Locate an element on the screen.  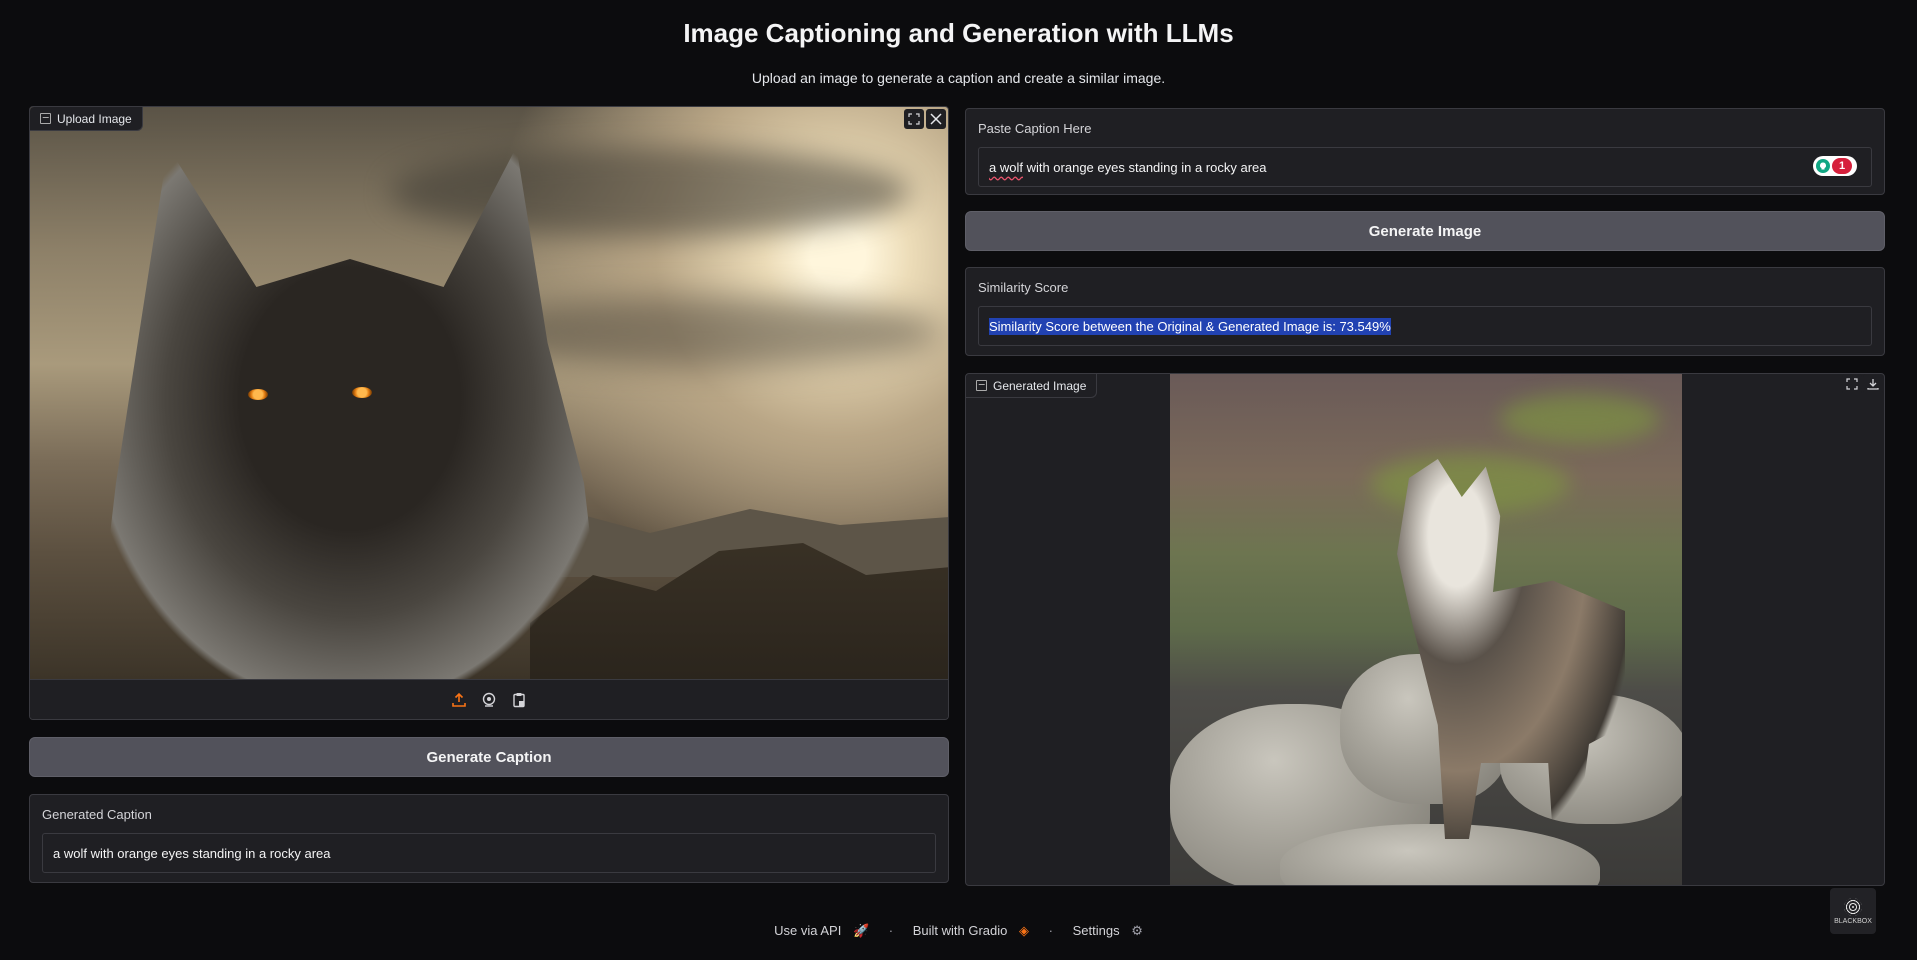
grammar-checker-badge: 1 is located at coordinates (1835, 166).